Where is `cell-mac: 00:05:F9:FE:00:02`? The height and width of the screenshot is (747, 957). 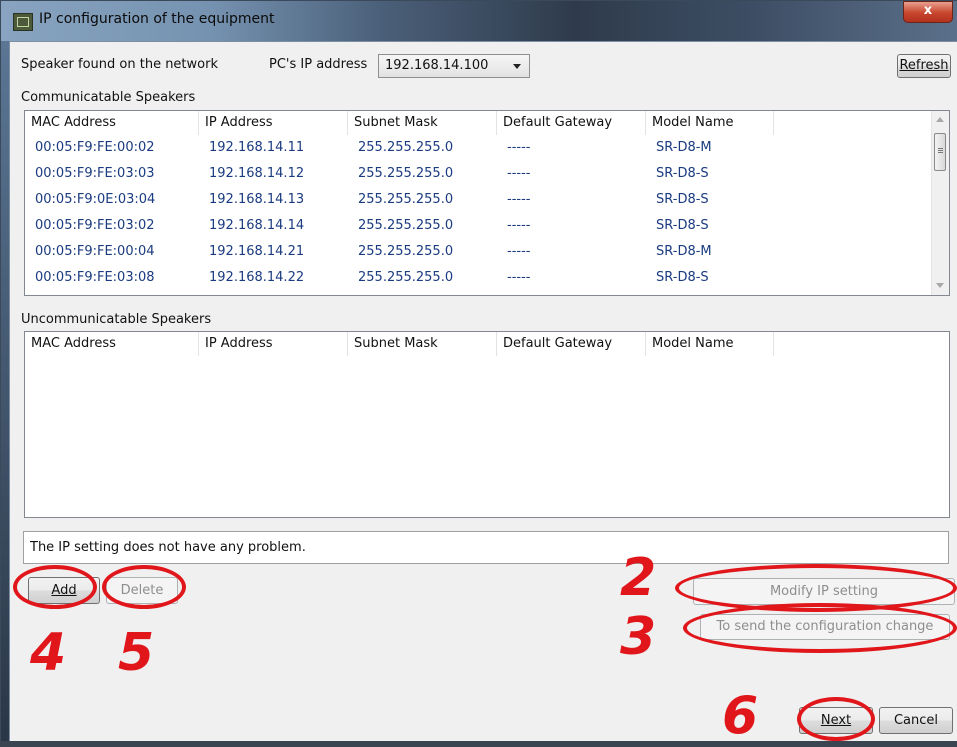 cell-mac: 00:05:F9:FE:00:02 is located at coordinates (95, 147).